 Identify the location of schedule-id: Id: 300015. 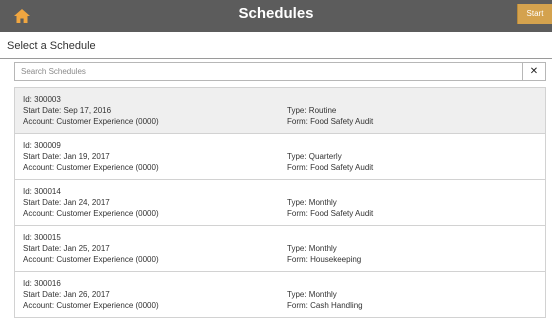
(42, 237).